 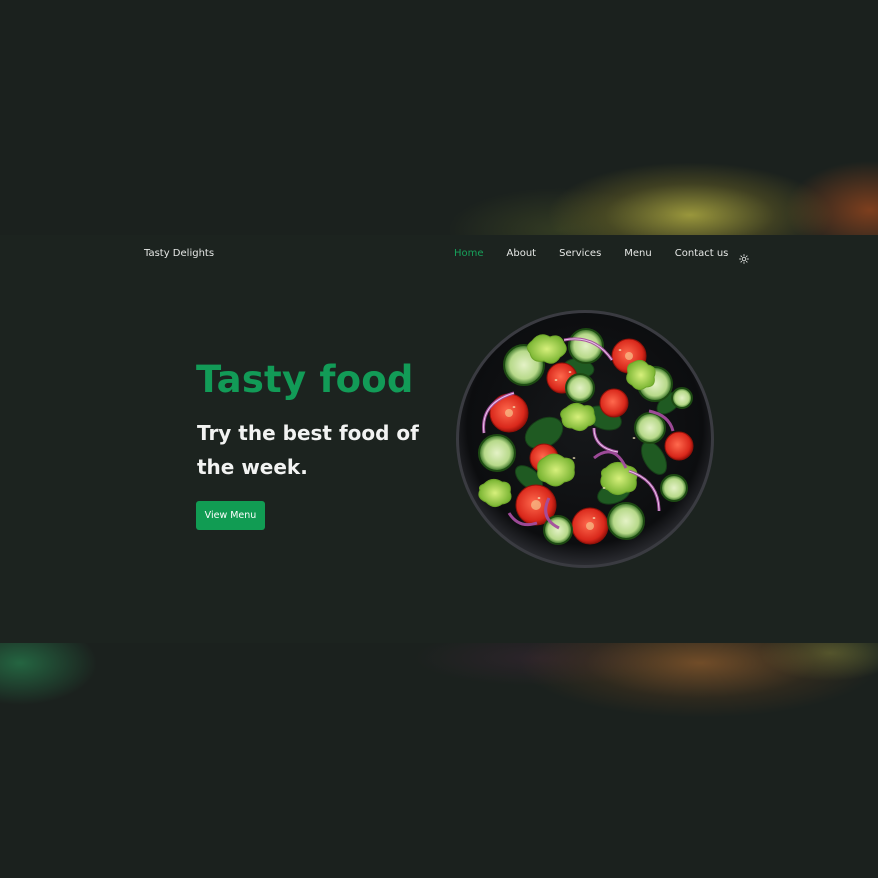 What do you see at coordinates (230, 515) in the screenshot?
I see `view-menu-button: View Menu` at bounding box center [230, 515].